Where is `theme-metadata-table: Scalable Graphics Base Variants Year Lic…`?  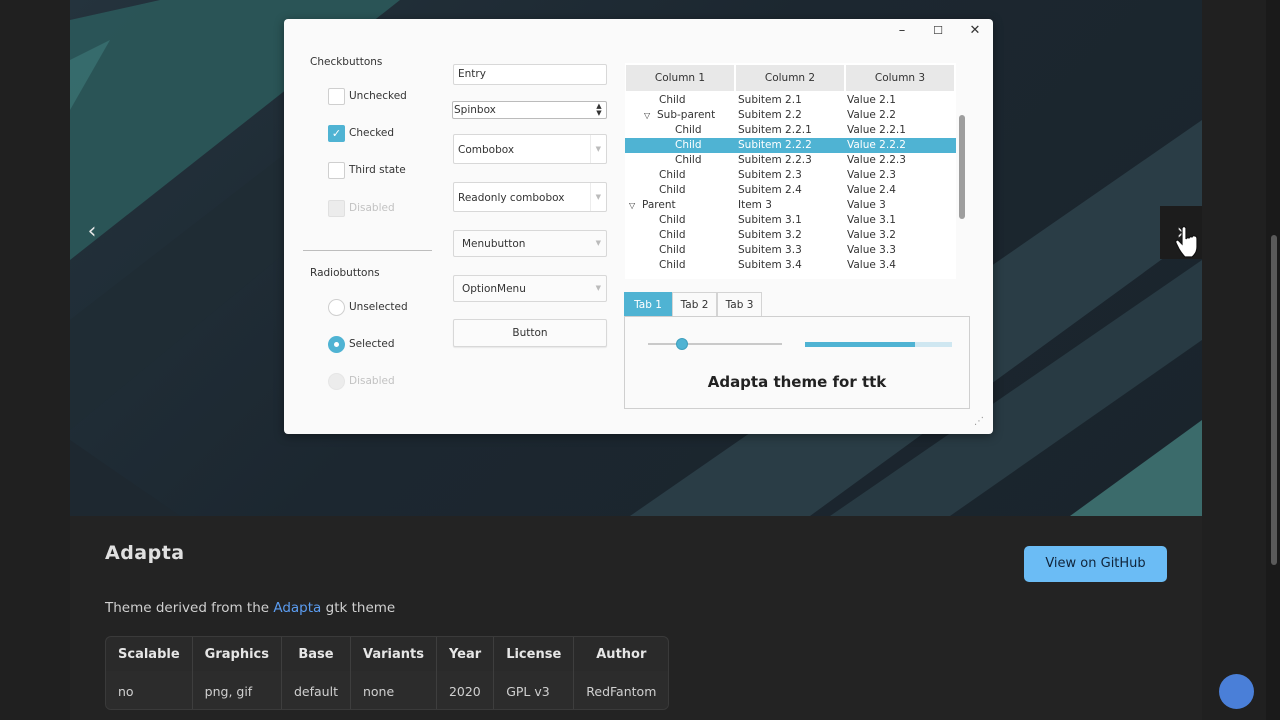
theme-metadata-table: Scalable Graphics Base Variants Year Lic… is located at coordinates (387, 673).